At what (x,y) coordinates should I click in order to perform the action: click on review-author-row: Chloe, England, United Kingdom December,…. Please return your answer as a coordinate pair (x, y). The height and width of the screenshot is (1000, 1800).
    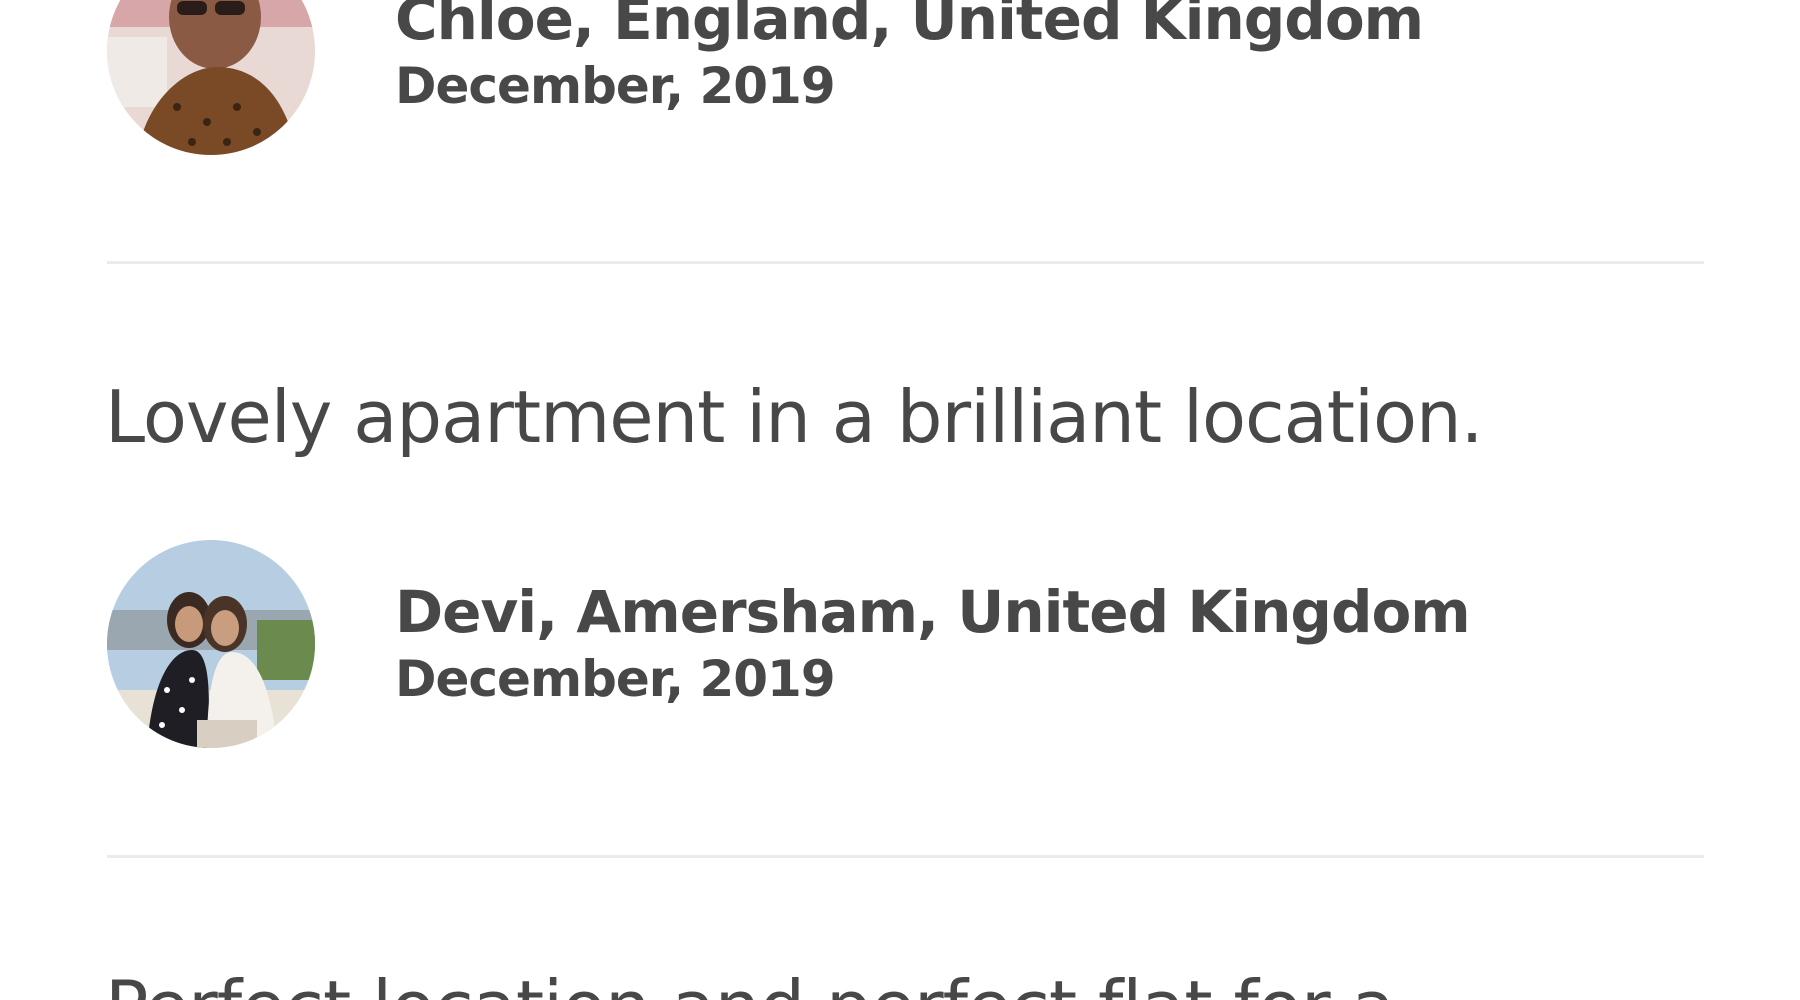
    Looking at the image, I should click on (765, 77).